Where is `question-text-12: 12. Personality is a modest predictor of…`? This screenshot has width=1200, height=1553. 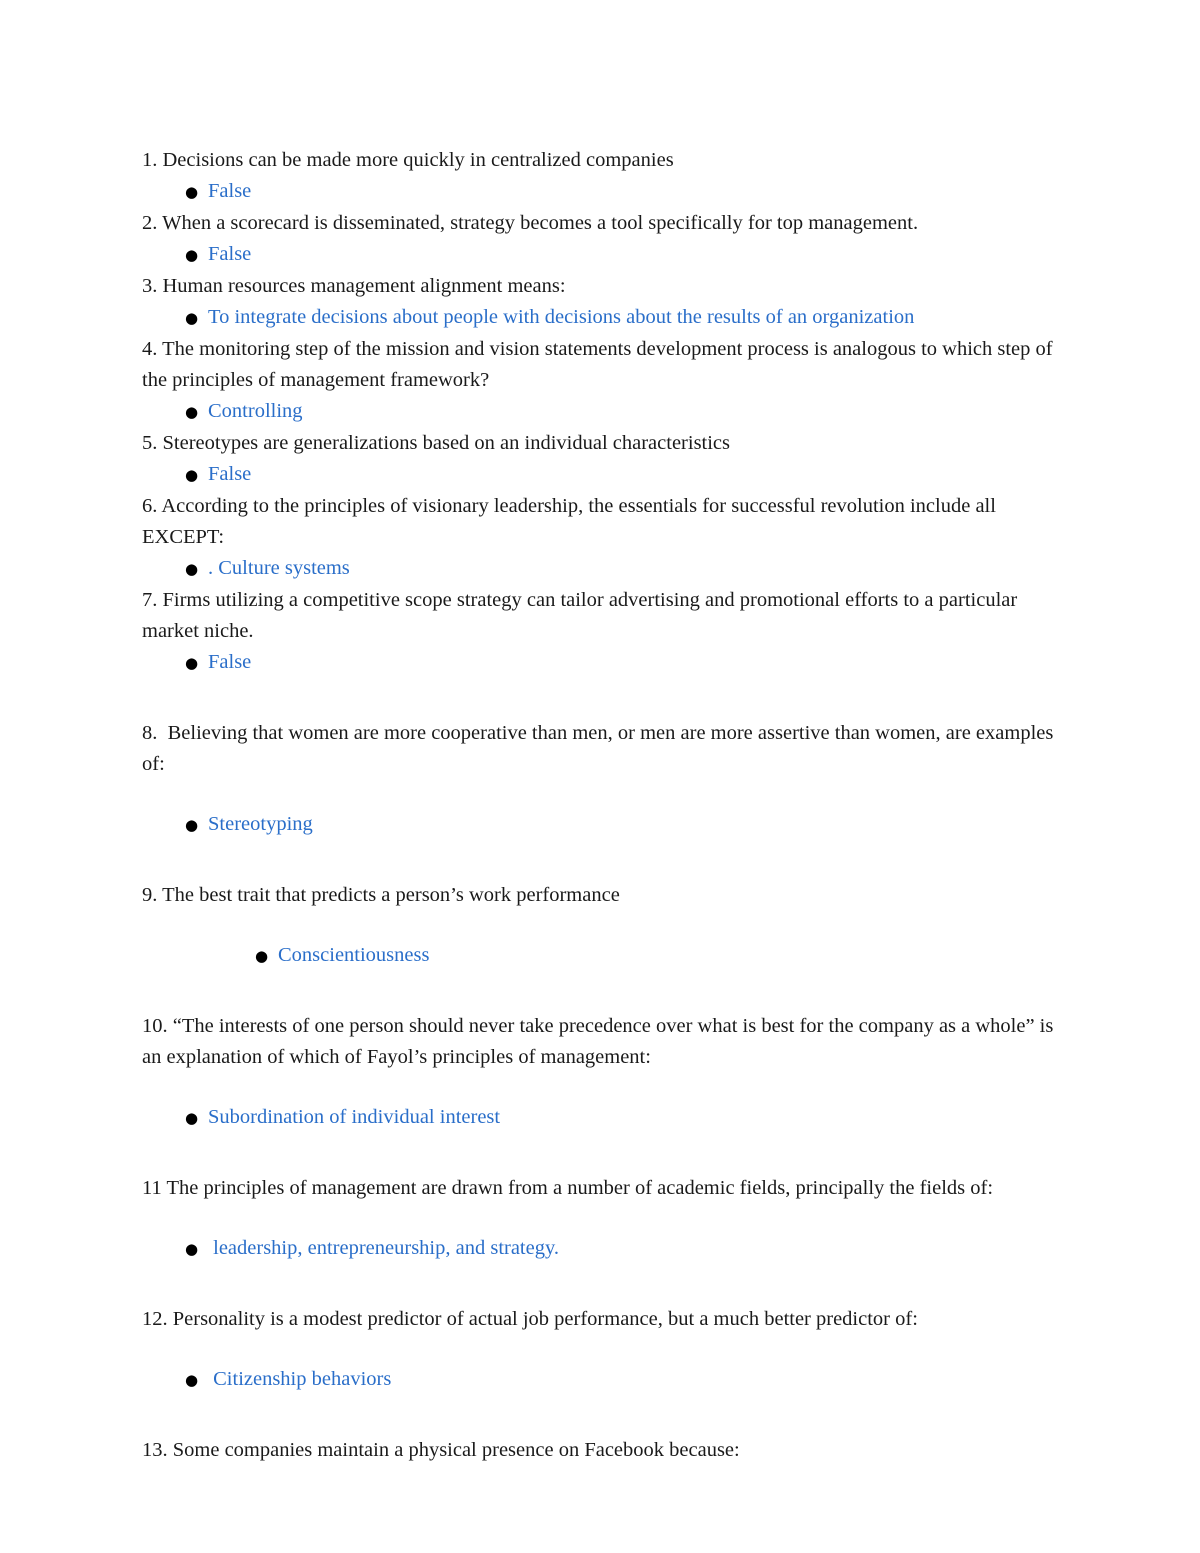
question-text-12: 12. Personality is a modest predictor of… is located at coordinates (530, 1319).